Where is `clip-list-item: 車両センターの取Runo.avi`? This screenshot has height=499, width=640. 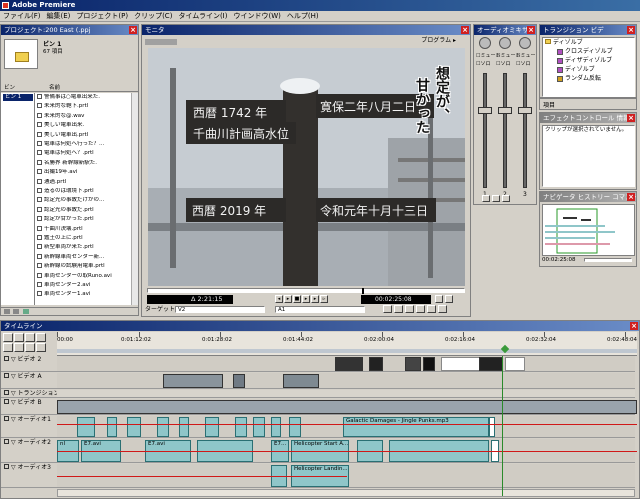
clip-list-item: 車両センターの取Runo.avi is located at coordinates (84, 276).